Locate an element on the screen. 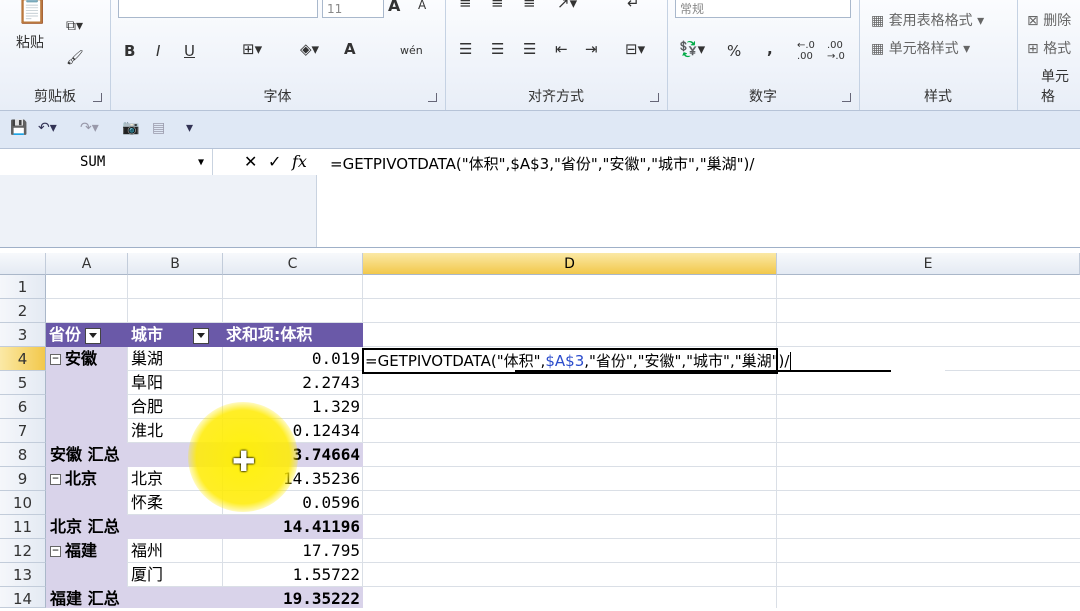  increase-decimal-button: ←.0 .00 is located at coordinates (809, 51).